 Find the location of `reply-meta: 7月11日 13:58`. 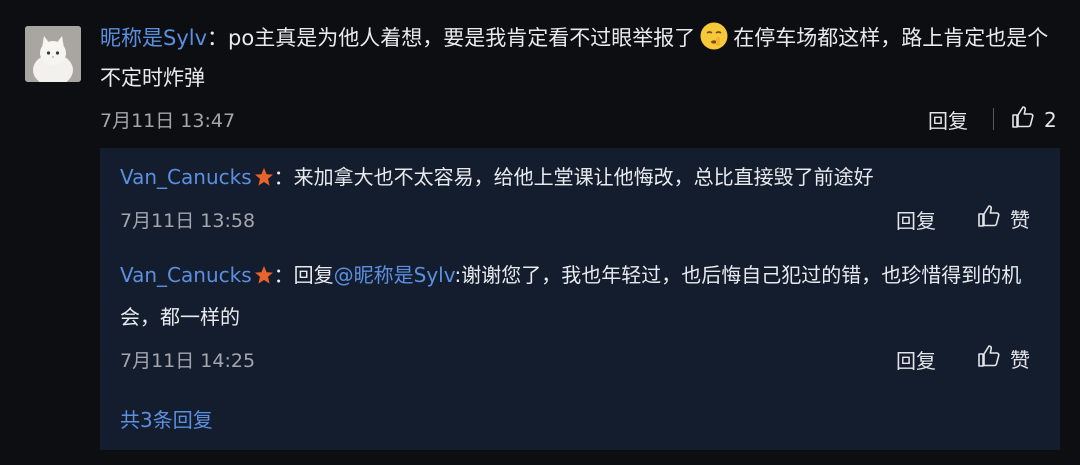

reply-meta: 7月11日 13:58 is located at coordinates (187, 219).